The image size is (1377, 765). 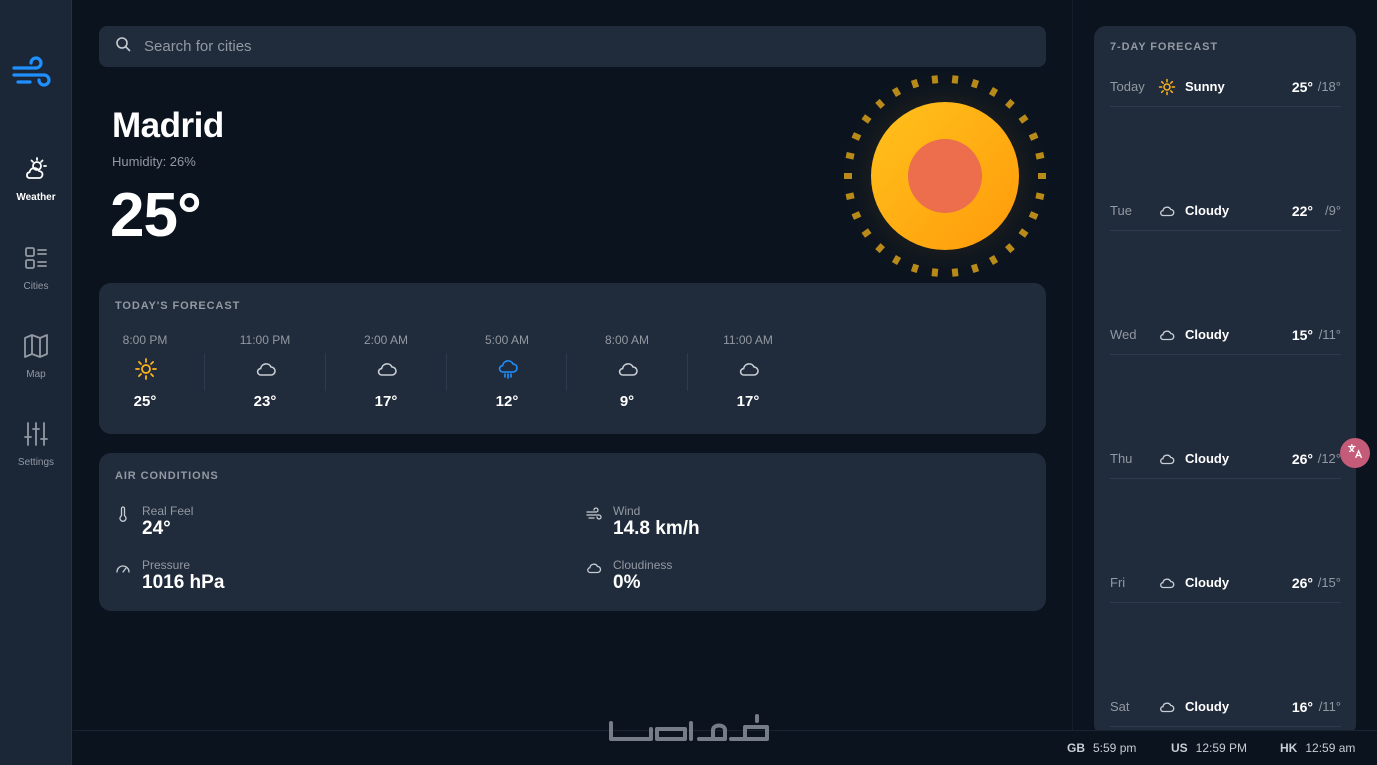 What do you see at coordinates (1120, 706) in the screenshot?
I see `day-name: Sat` at bounding box center [1120, 706].